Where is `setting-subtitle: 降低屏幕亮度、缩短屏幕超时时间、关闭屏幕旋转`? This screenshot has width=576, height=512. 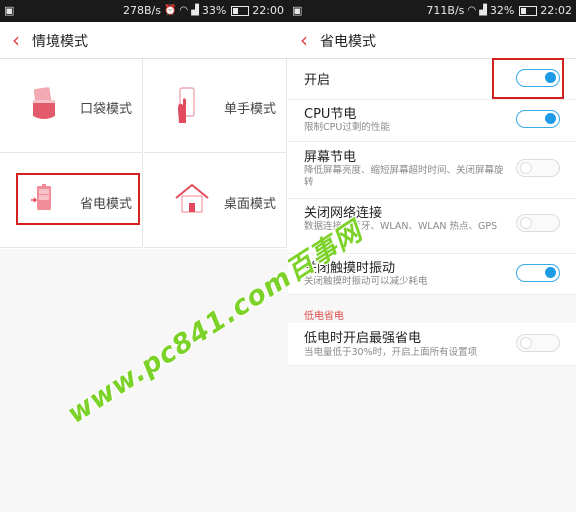 setting-subtitle: 降低屏幕亮度、缩短屏幕超时时间、关闭屏幕旋转 is located at coordinates (404, 176).